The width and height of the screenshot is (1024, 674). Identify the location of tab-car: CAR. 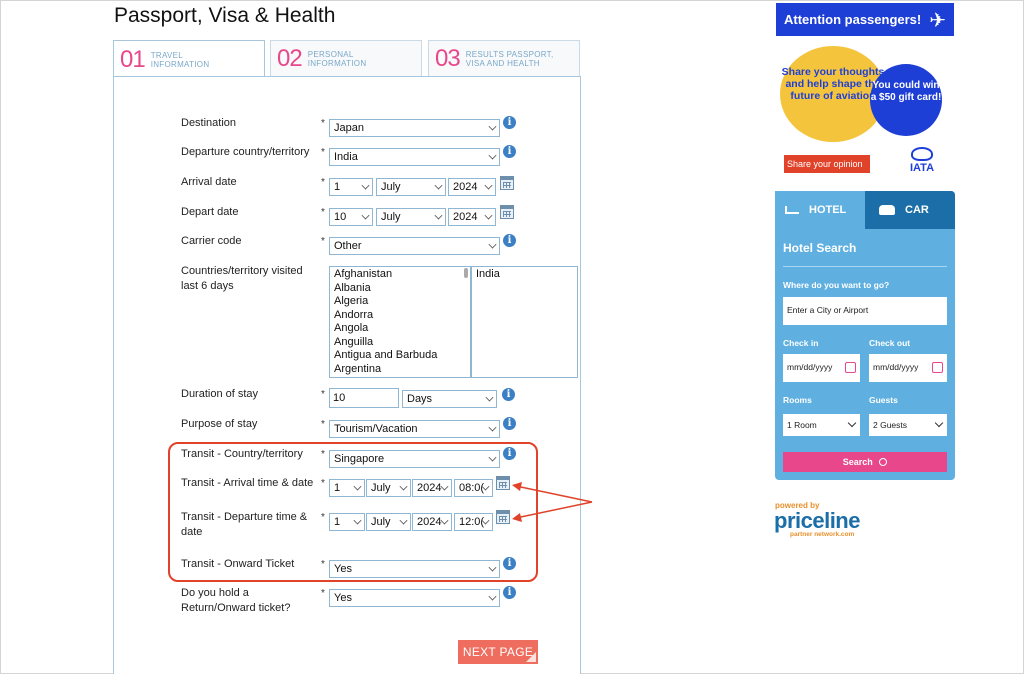
(910, 210).